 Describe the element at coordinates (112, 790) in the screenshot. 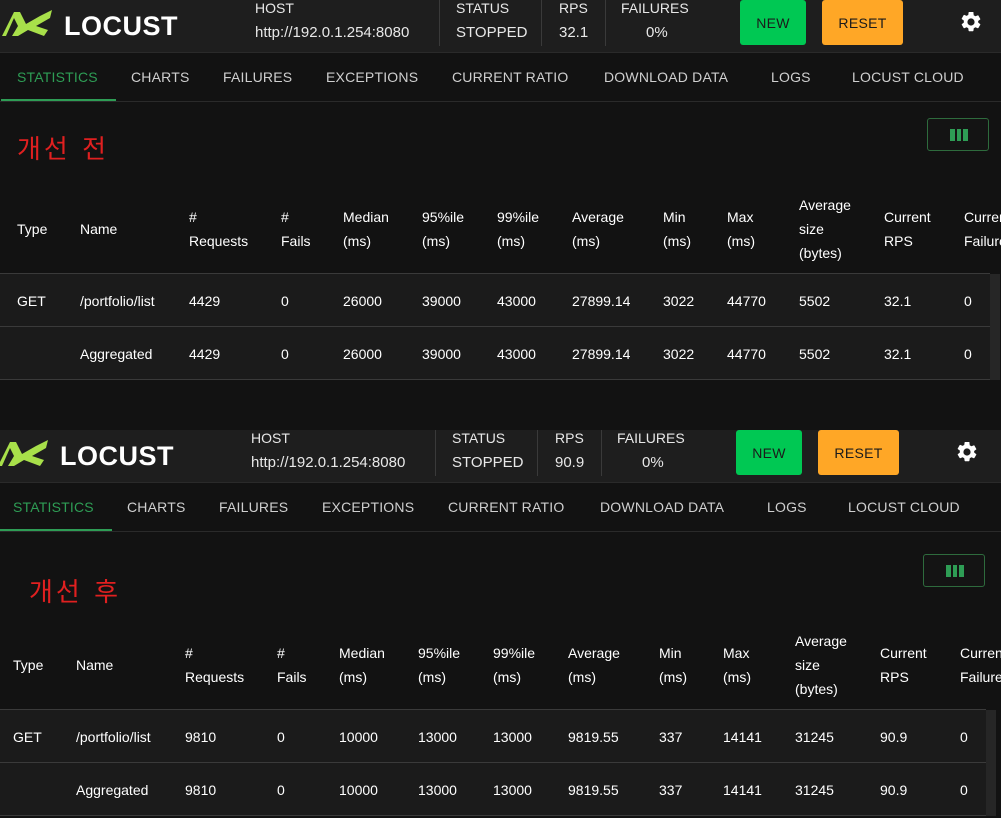

I see `table-cell: Aggregated` at that location.